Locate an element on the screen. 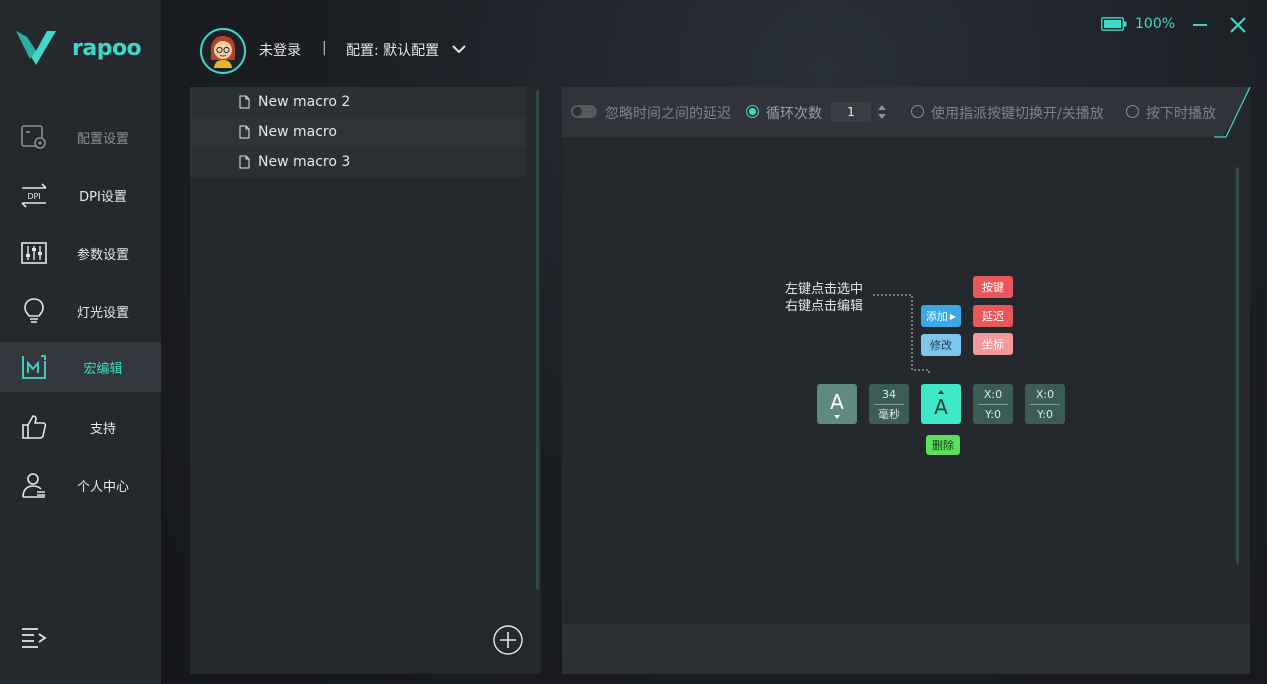 This screenshot has width=1267, height=684. brand-name: rapoo is located at coordinates (107, 48).